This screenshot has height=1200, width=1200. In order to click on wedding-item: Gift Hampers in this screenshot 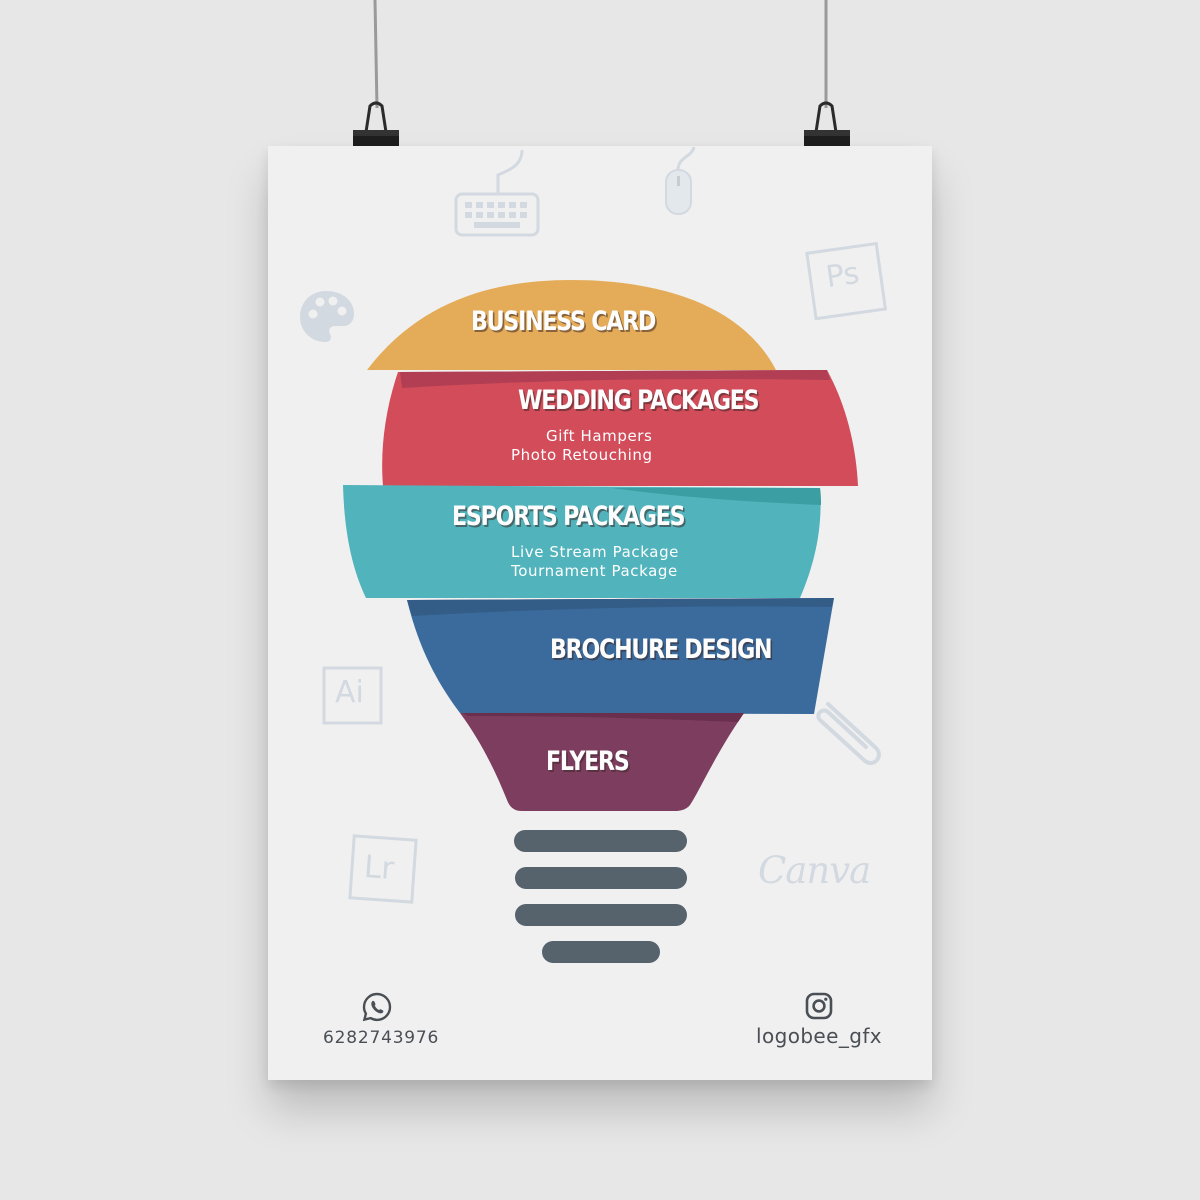, I will do `click(599, 436)`.